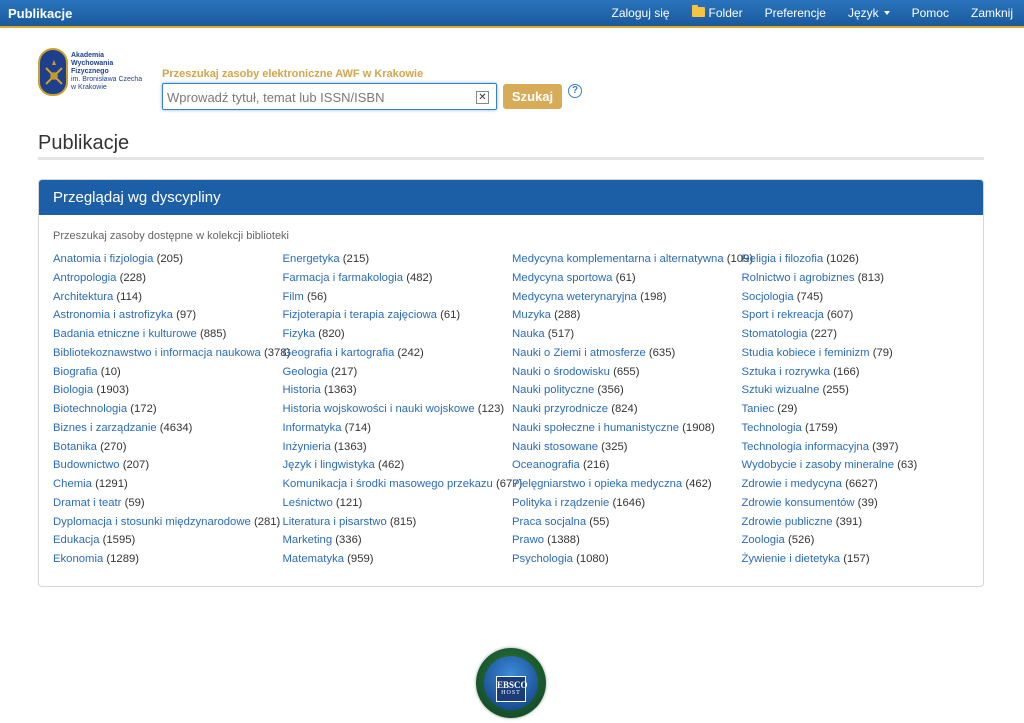  What do you see at coordinates (869, 13) in the screenshot?
I see `language-menu: Język` at bounding box center [869, 13].